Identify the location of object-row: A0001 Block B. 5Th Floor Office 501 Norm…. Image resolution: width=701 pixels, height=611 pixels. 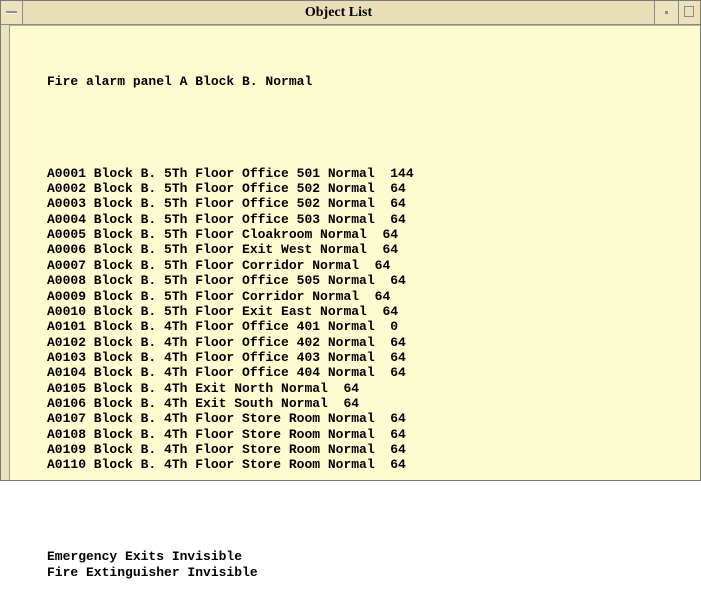
(230, 173).